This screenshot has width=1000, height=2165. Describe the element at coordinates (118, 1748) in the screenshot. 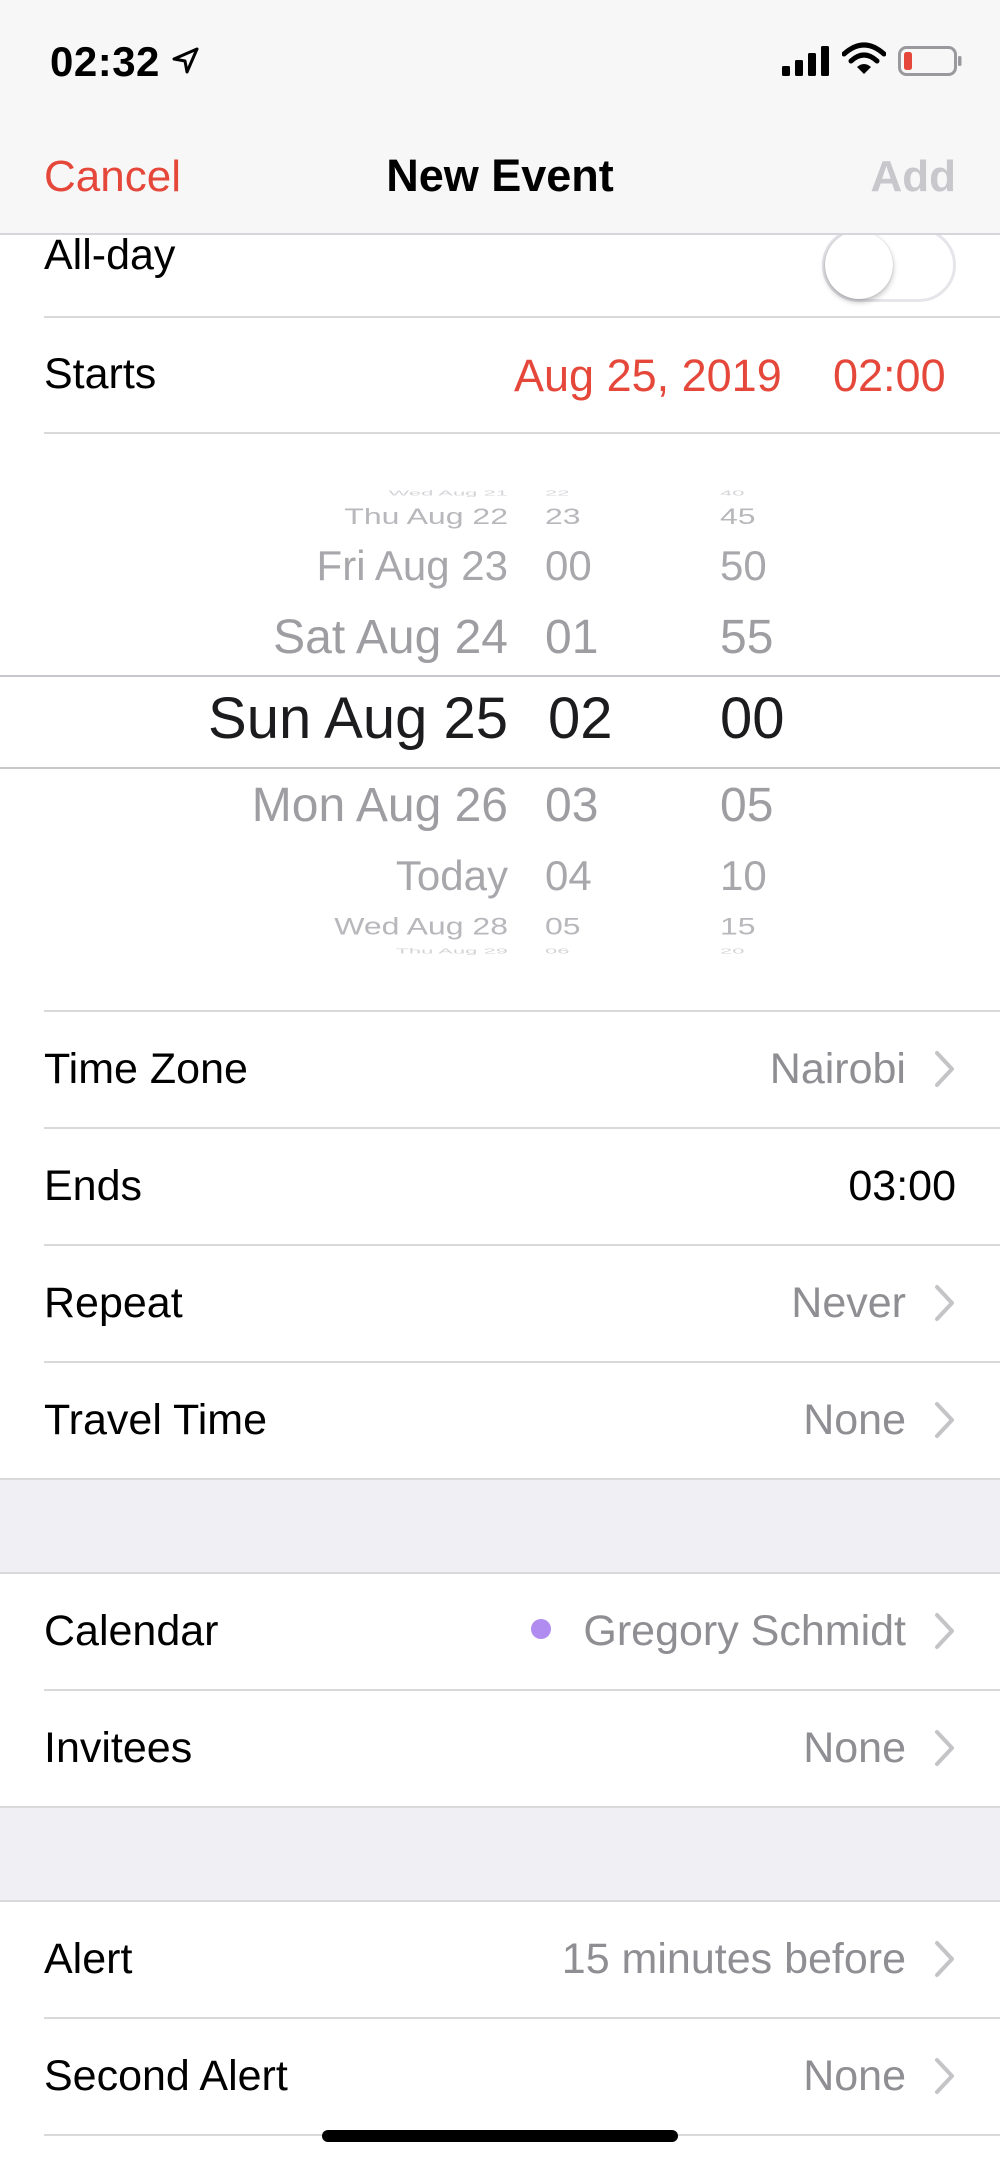

I see `invitees-label: Invitees` at that location.